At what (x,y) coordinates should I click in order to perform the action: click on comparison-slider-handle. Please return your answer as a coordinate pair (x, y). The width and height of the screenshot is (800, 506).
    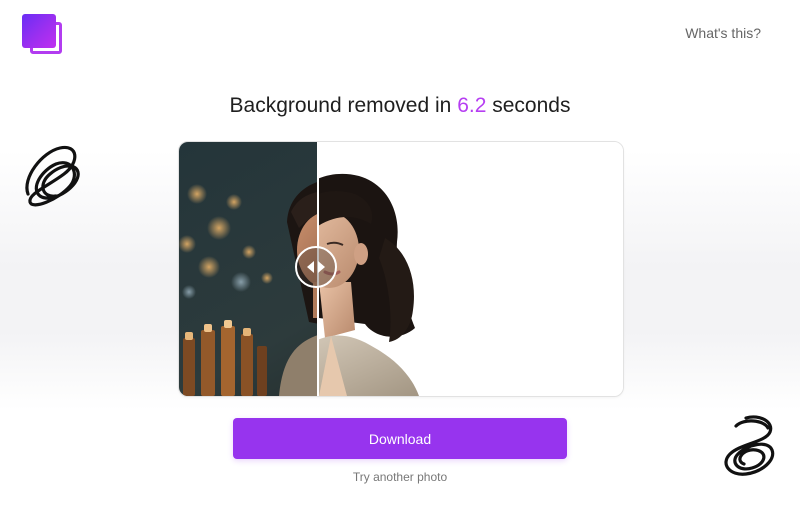
    Looking at the image, I should click on (316, 267).